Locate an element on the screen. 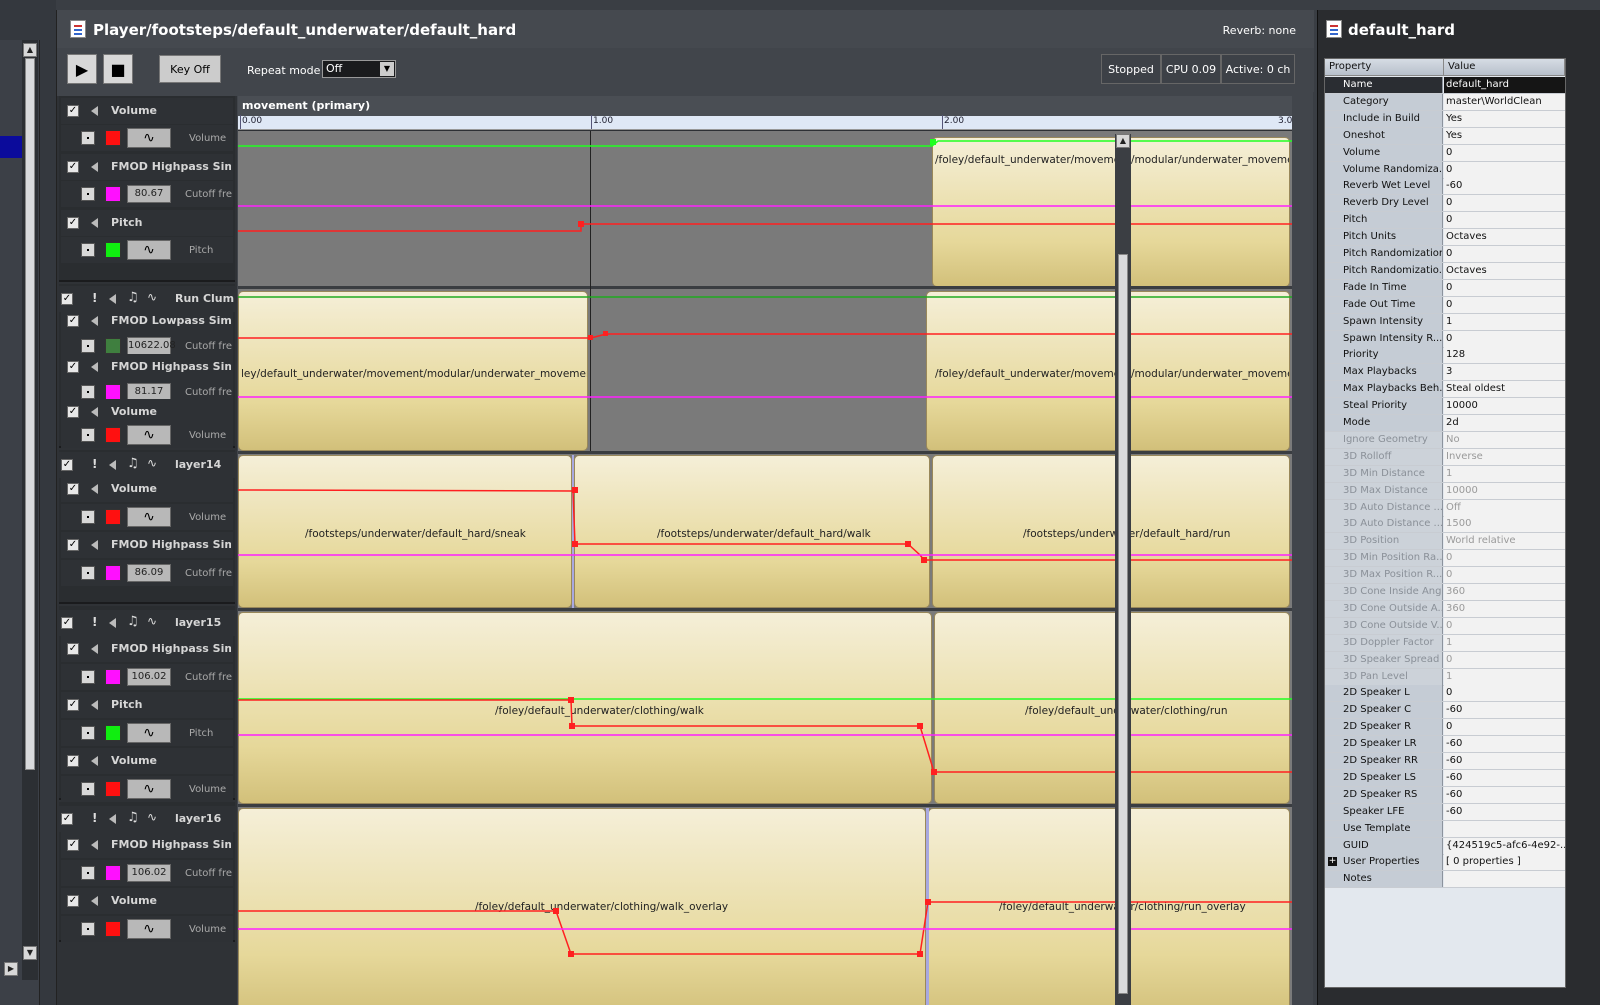 The height and width of the screenshot is (1005, 1600). property-row: Steal Priority 10000 is located at coordinates (1445, 407).